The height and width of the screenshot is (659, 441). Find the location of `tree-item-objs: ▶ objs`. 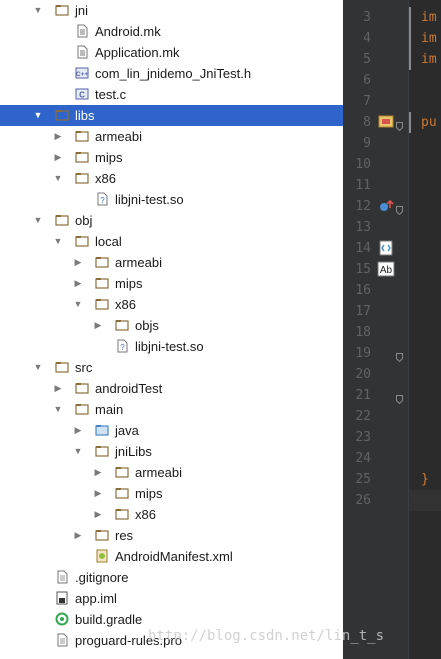

tree-item-objs: ▶ objs is located at coordinates (171, 325).